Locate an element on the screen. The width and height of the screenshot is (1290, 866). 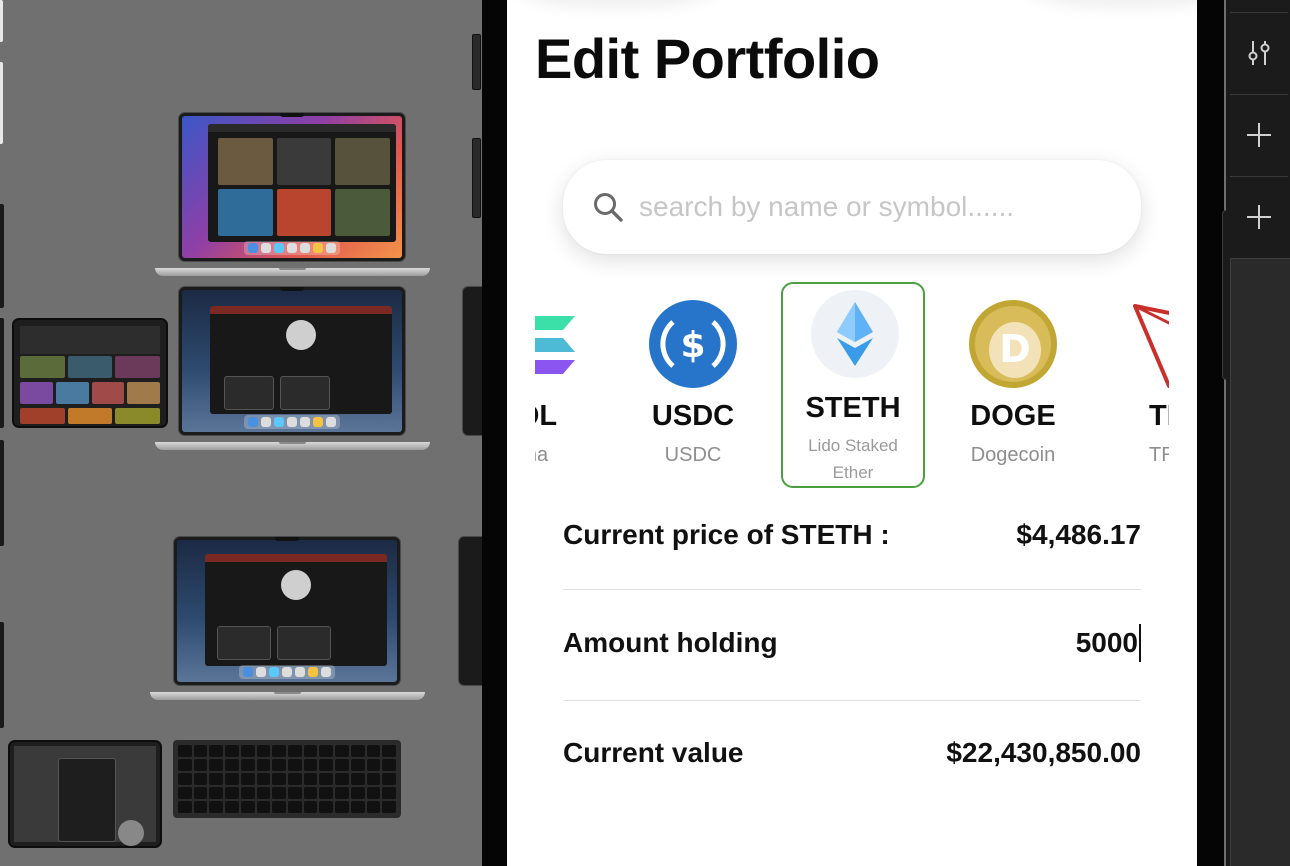
value-label: Current value is located at coordinates (653, 752).